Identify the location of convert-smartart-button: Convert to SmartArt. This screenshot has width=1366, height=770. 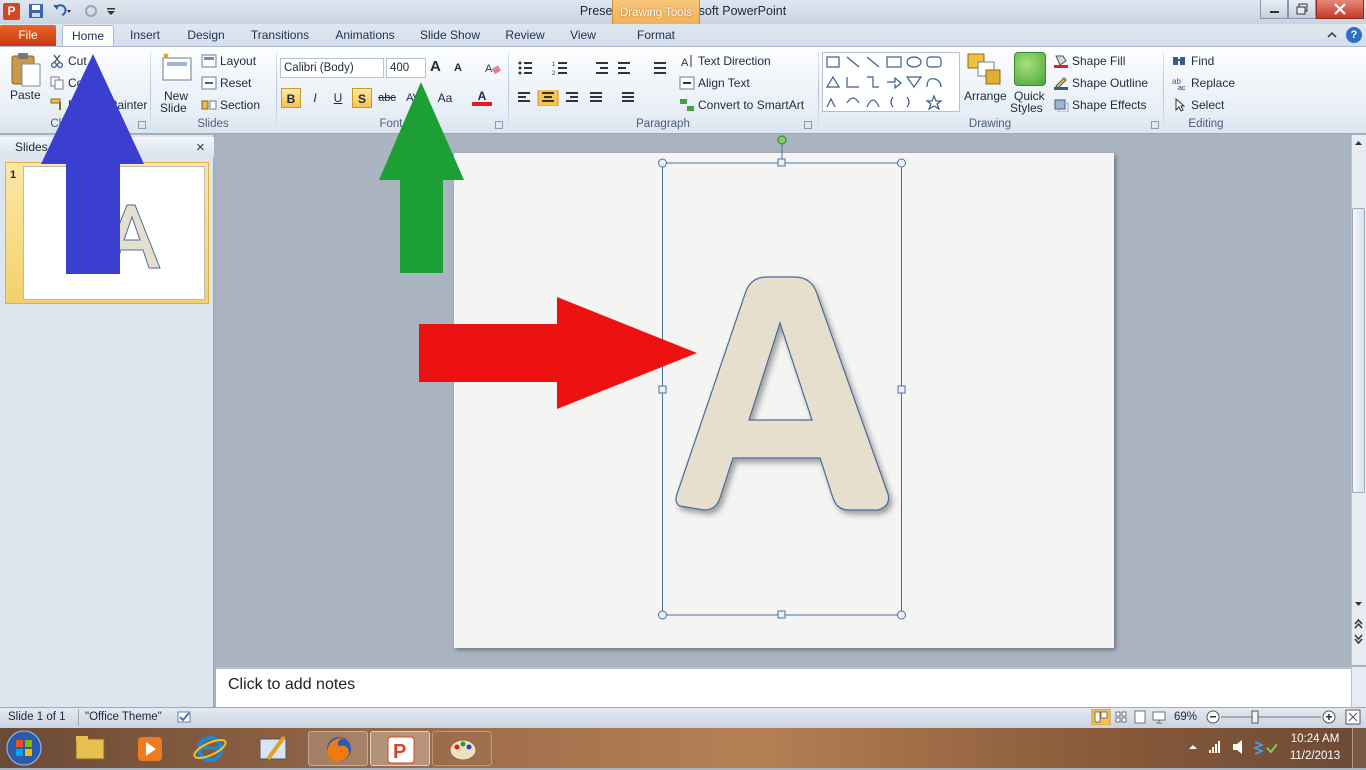
(751, 105).